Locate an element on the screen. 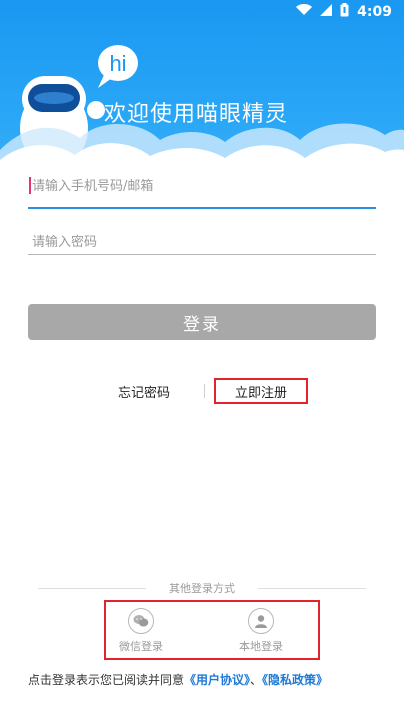 Image resolution: width=404 pixels, height=720 pixels. hi-text-graphic: hi is located at coordinates (117, 63).